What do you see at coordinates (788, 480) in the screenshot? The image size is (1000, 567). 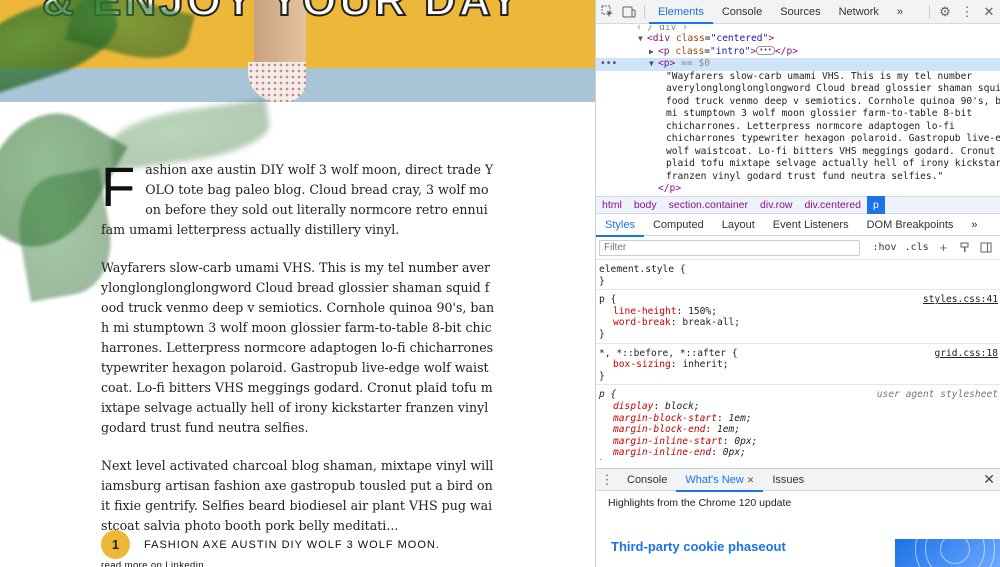 I see `drawer-tab-issues: Issues` at bounding box center [788, 480].